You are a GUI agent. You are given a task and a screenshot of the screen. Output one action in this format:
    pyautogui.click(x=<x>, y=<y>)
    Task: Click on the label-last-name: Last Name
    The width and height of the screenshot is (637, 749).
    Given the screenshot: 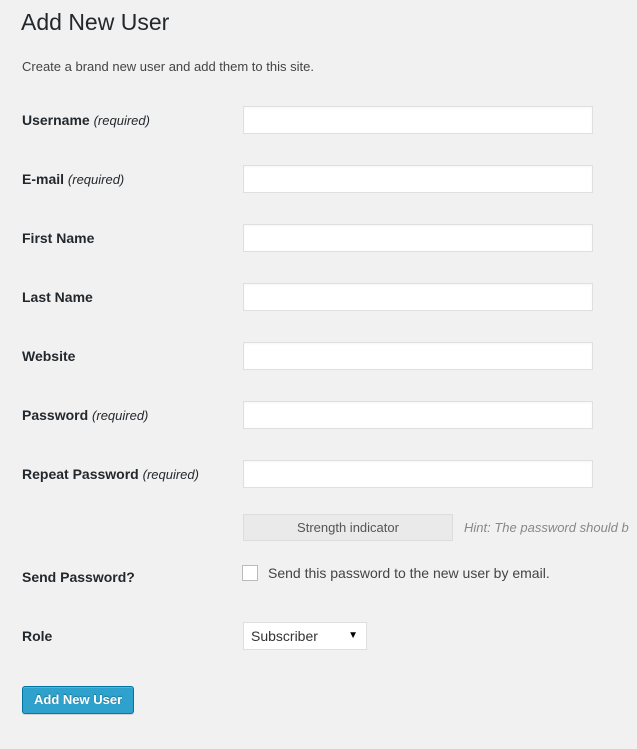 What is the action you would take?
    pyautogui.click(x=57, y=297)
    